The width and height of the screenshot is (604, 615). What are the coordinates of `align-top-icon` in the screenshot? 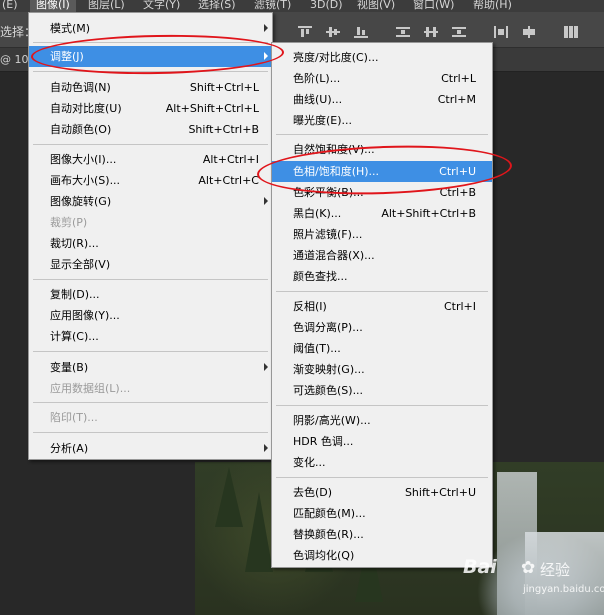 It's located at (305, 32).